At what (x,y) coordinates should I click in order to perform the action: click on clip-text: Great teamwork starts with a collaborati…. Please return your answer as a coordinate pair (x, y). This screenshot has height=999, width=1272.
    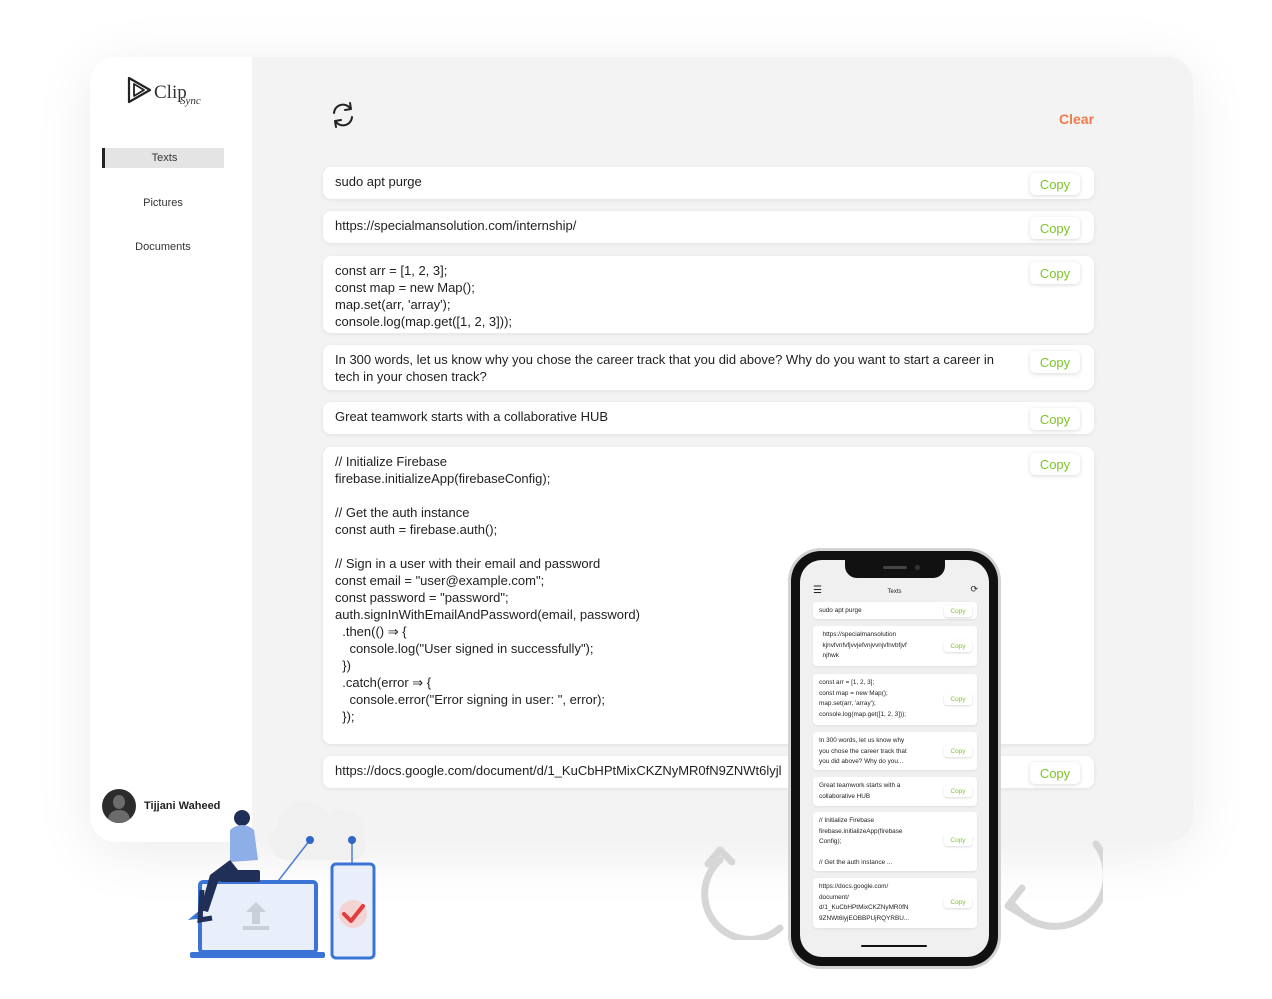
    Looking at the image, I should click on (472, 416).